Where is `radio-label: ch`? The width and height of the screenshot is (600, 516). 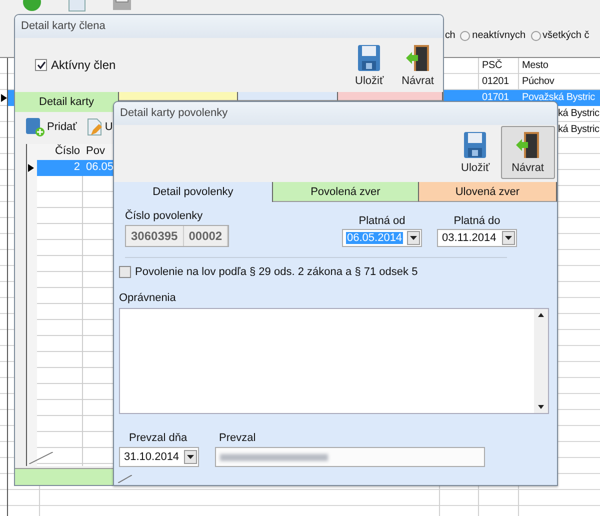 radio-label: ch is located at coordinates (450, 35).